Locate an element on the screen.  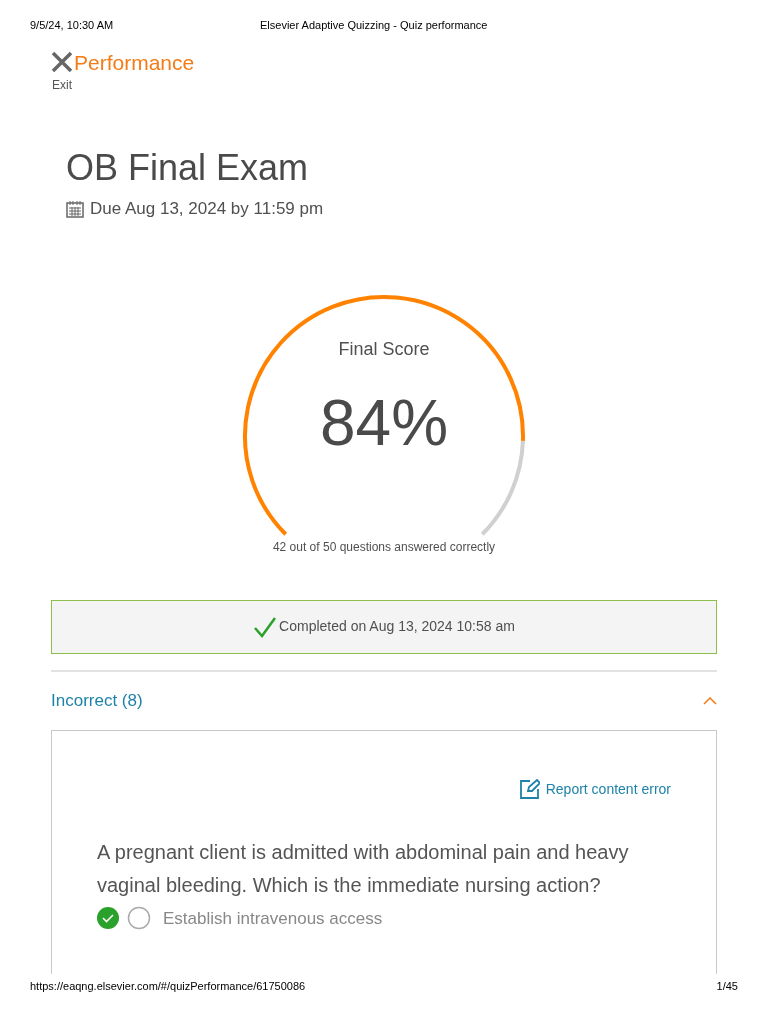
print-url: https://eaqng.elsevier.com/#/quizPerformance/61750086 is located at coordinates (168, 986).